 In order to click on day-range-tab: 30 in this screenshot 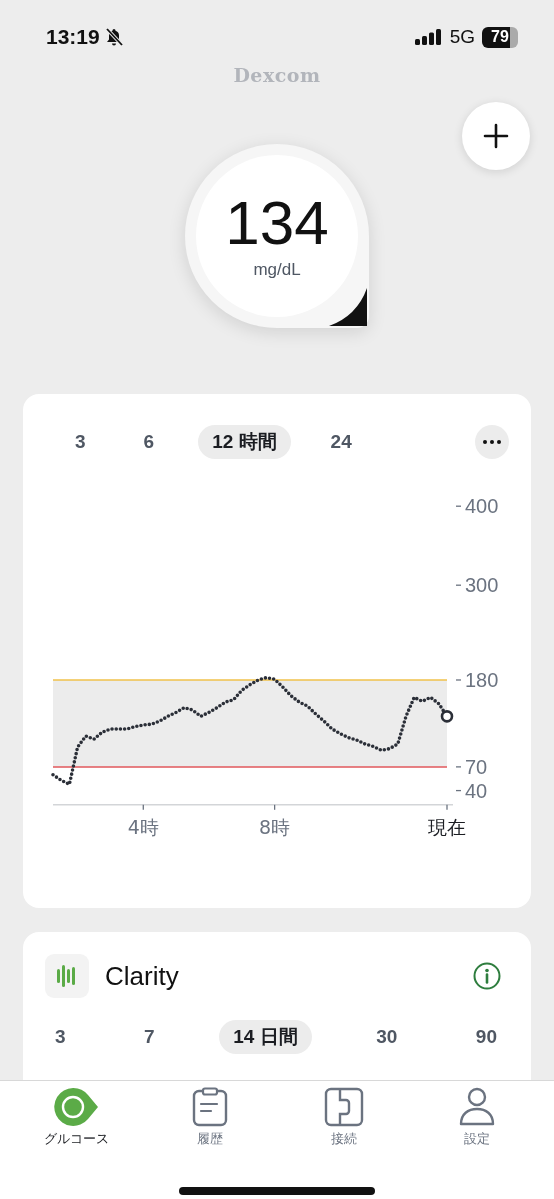, I will do `click(387, 1037)`.